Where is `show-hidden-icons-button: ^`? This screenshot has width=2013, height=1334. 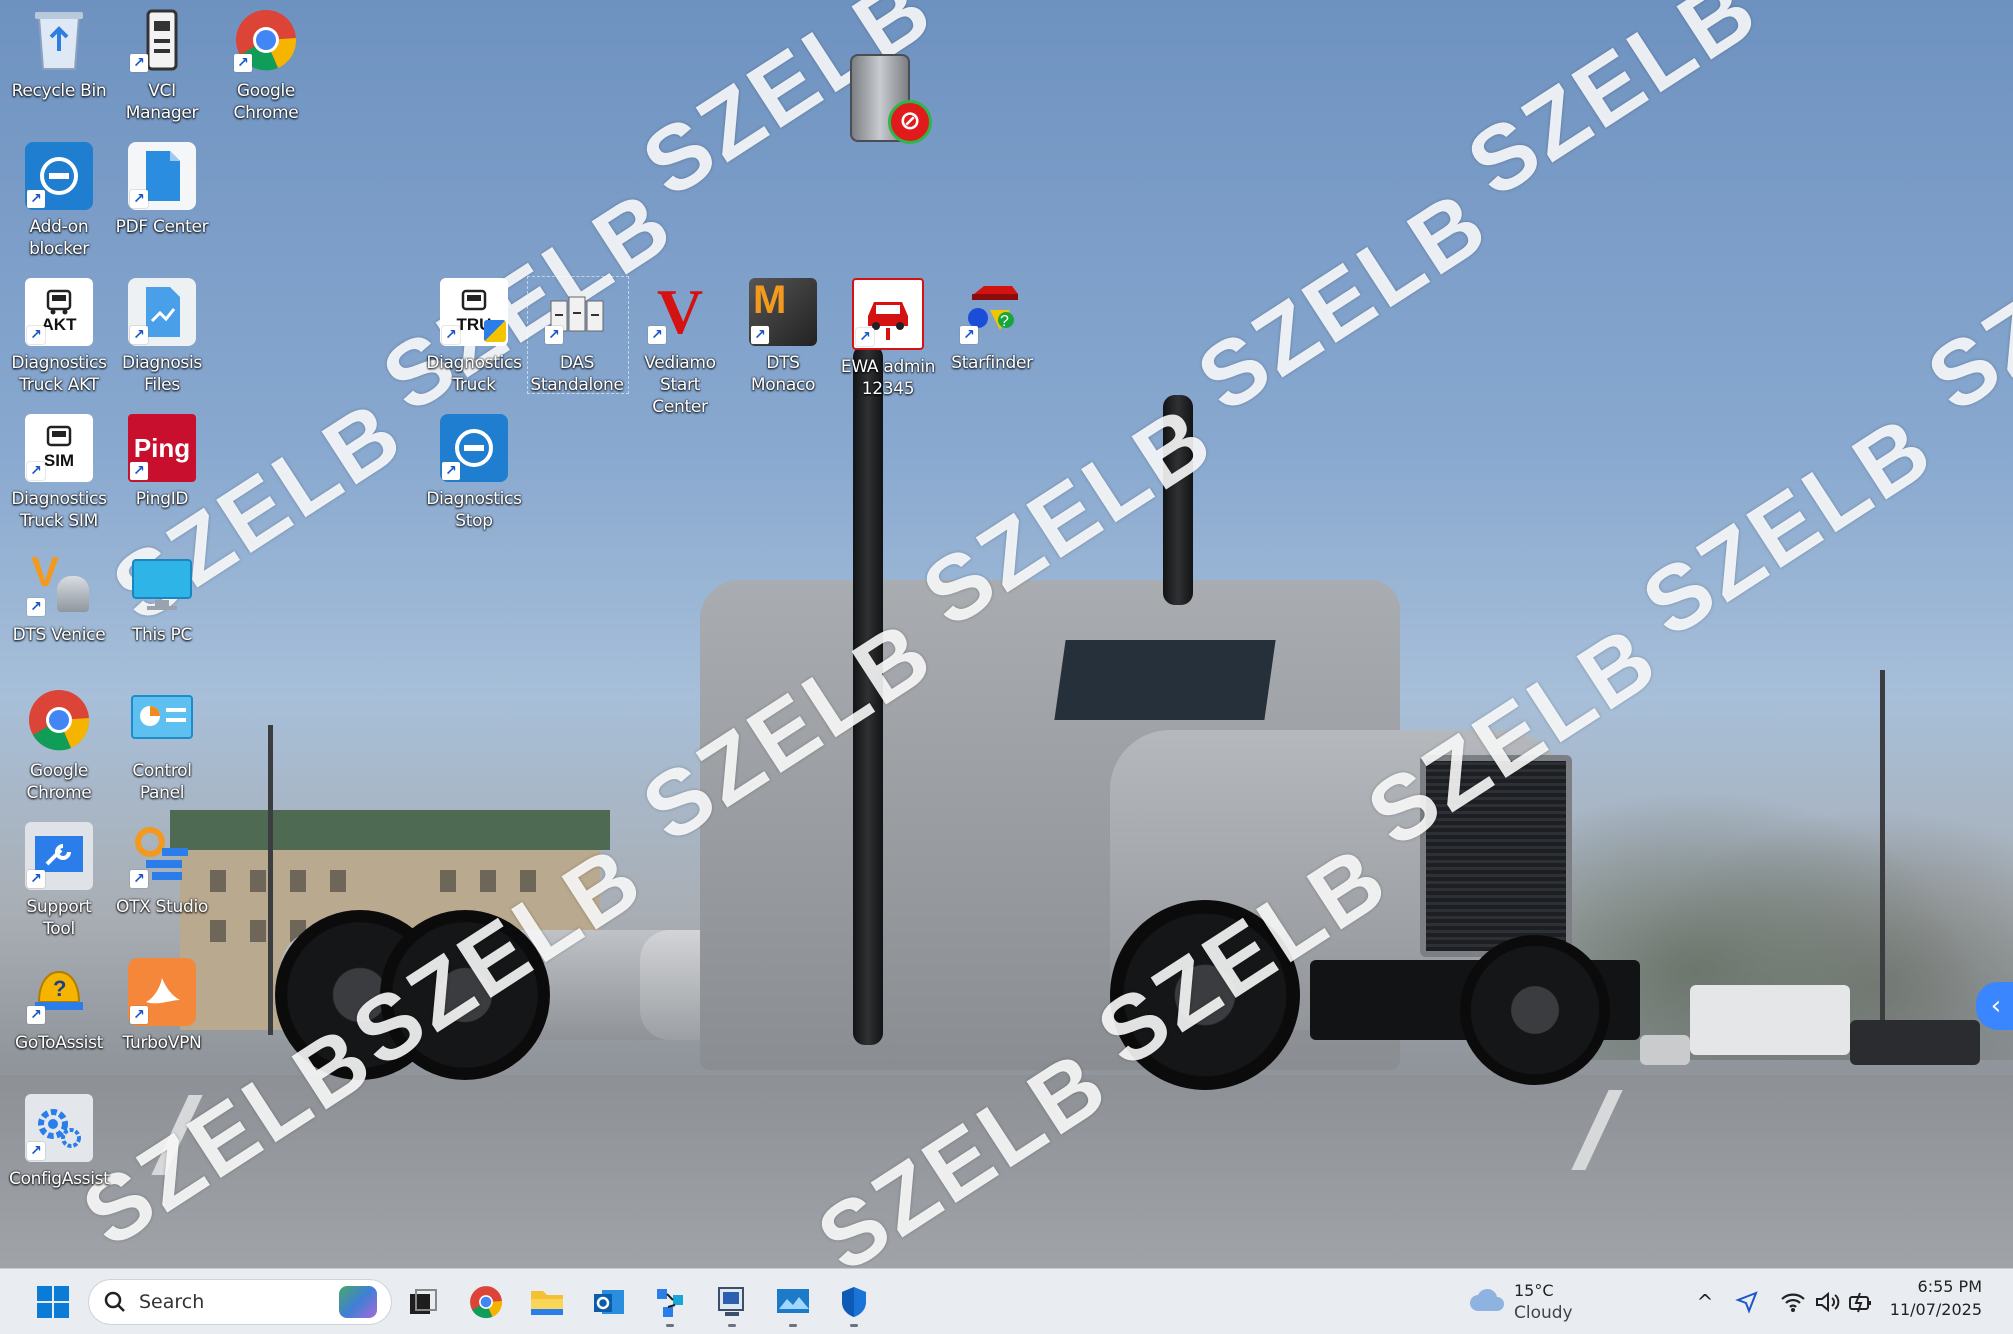
show-hidden-icons-button: ^ is located at coordinates (1705, 1302).